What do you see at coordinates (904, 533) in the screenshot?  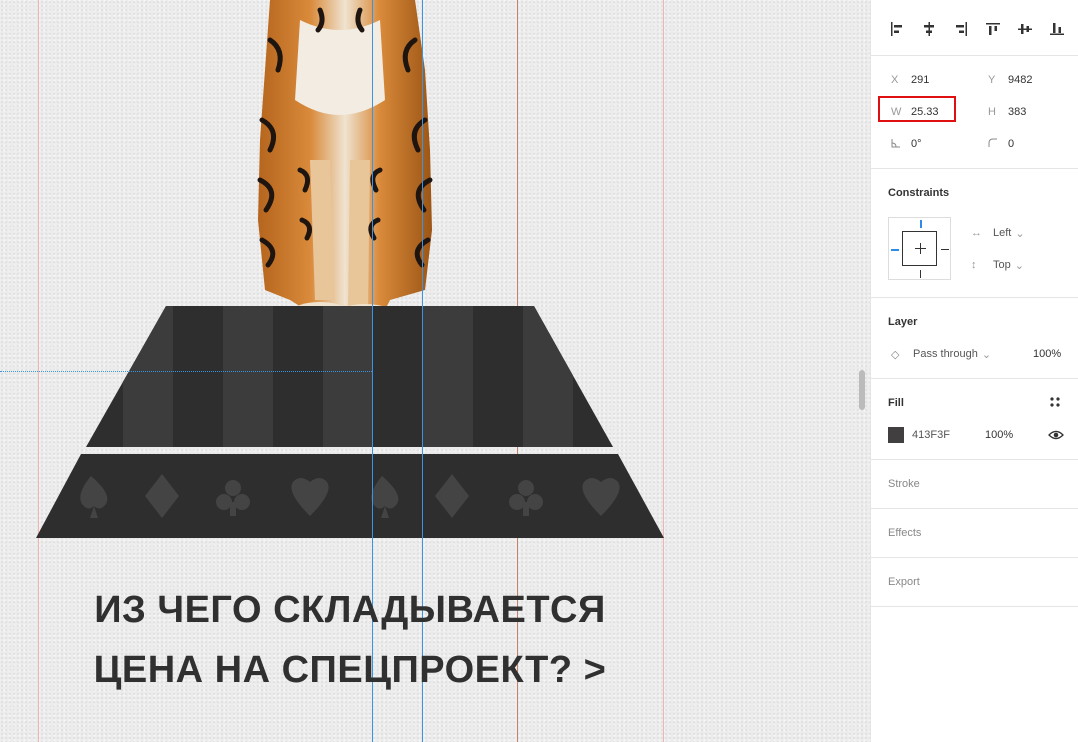 I see `effects-section: Effects` at bounding box center [904, 533].